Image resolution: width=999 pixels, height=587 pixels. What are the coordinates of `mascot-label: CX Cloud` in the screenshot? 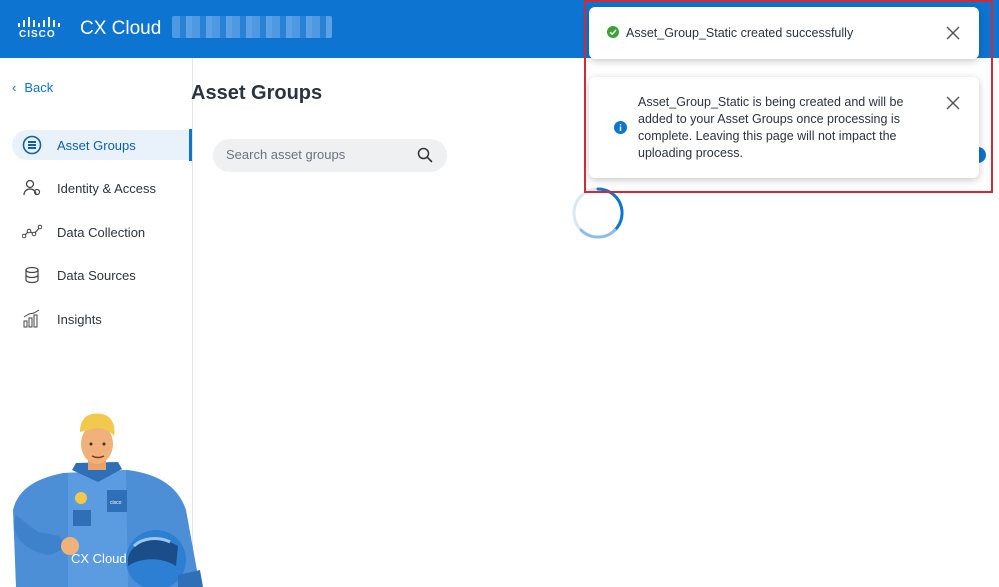 It's located at (99, 558).